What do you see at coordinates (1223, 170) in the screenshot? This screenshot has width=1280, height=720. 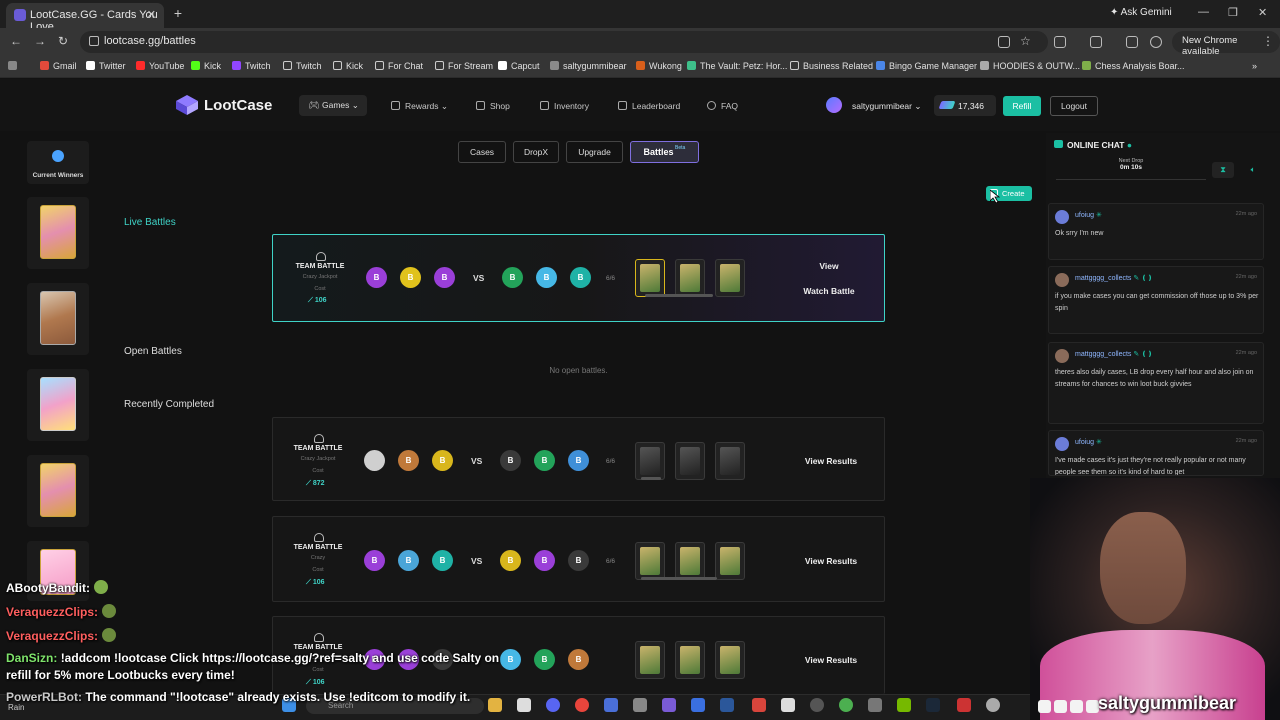 I see `hourglass-icon: ⧗` at bounding box center [1223, 170].